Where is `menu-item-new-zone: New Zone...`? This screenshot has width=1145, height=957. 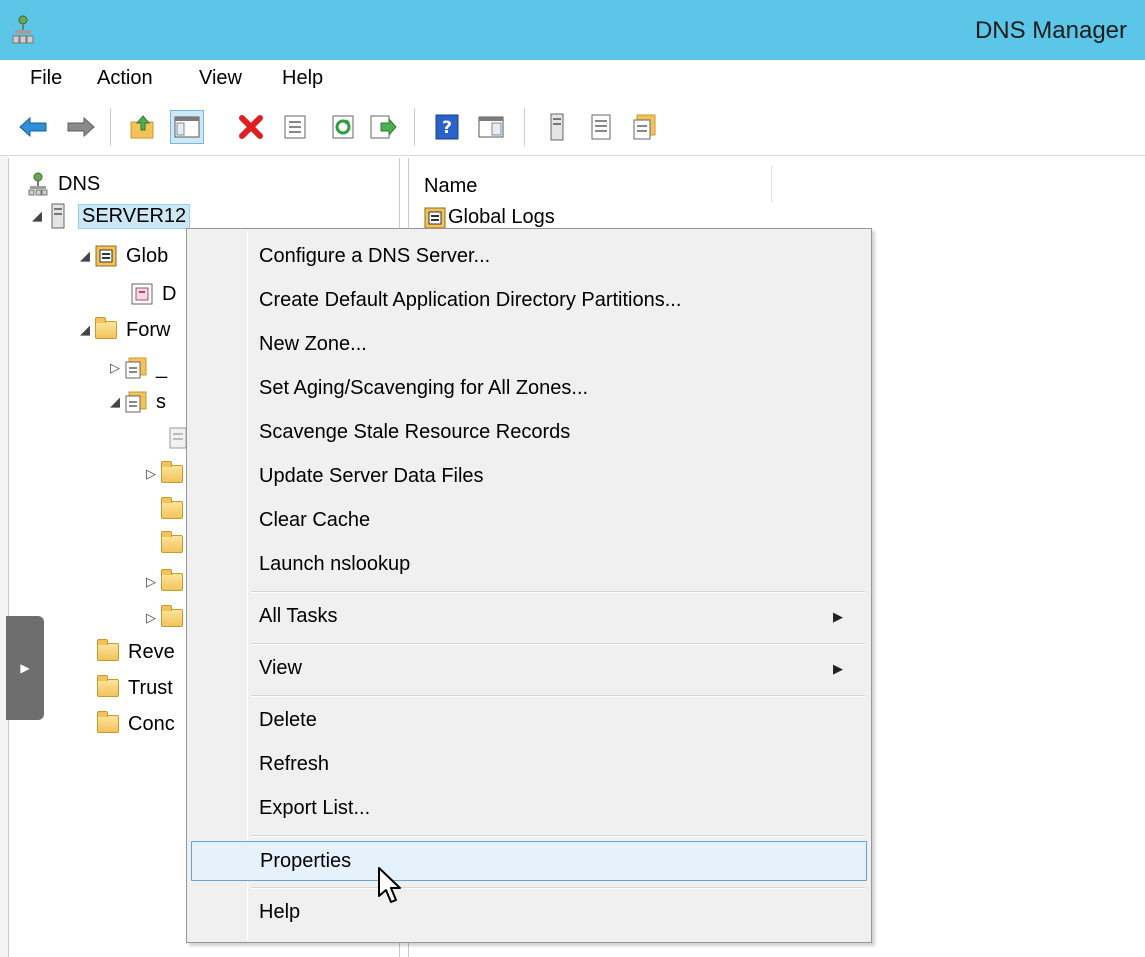
menu-item-new-zone: New Zone... is located at coordinates (529, 345).